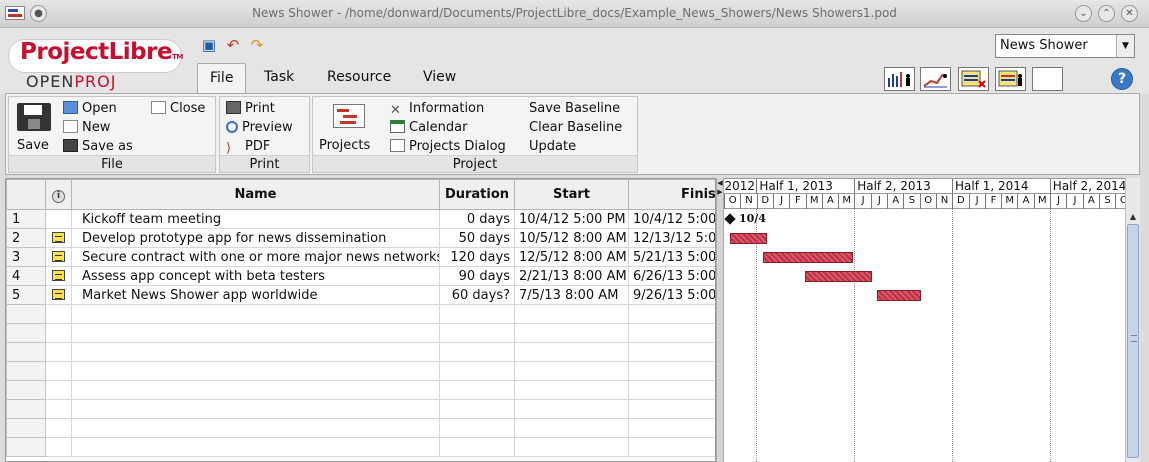 The image size is (1149, 462). What do you see at coordinates (359, 78) in the screenshot?
I see `tab-resource: Resource` at bounding box center [359, 78].